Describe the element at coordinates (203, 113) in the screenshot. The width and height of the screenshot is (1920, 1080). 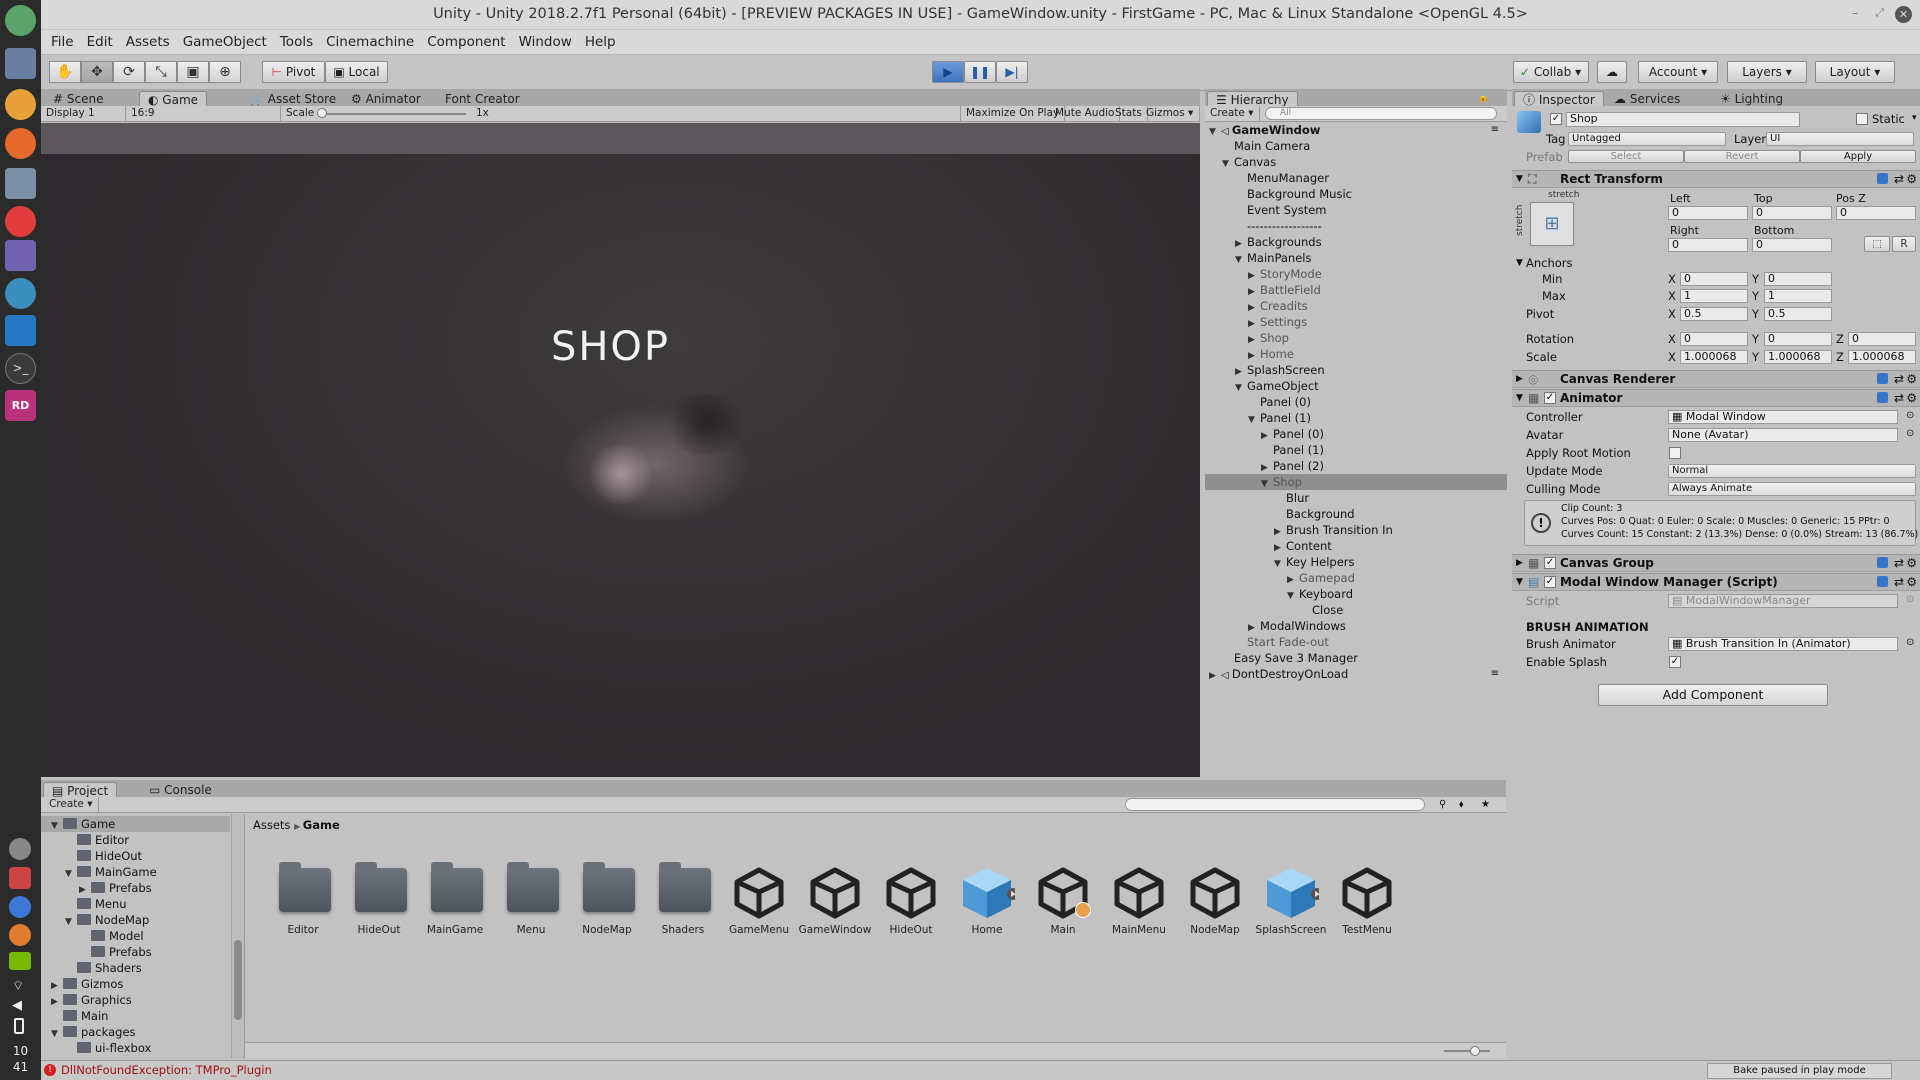
I see `aspect-dropdown: 16:9` at that location.